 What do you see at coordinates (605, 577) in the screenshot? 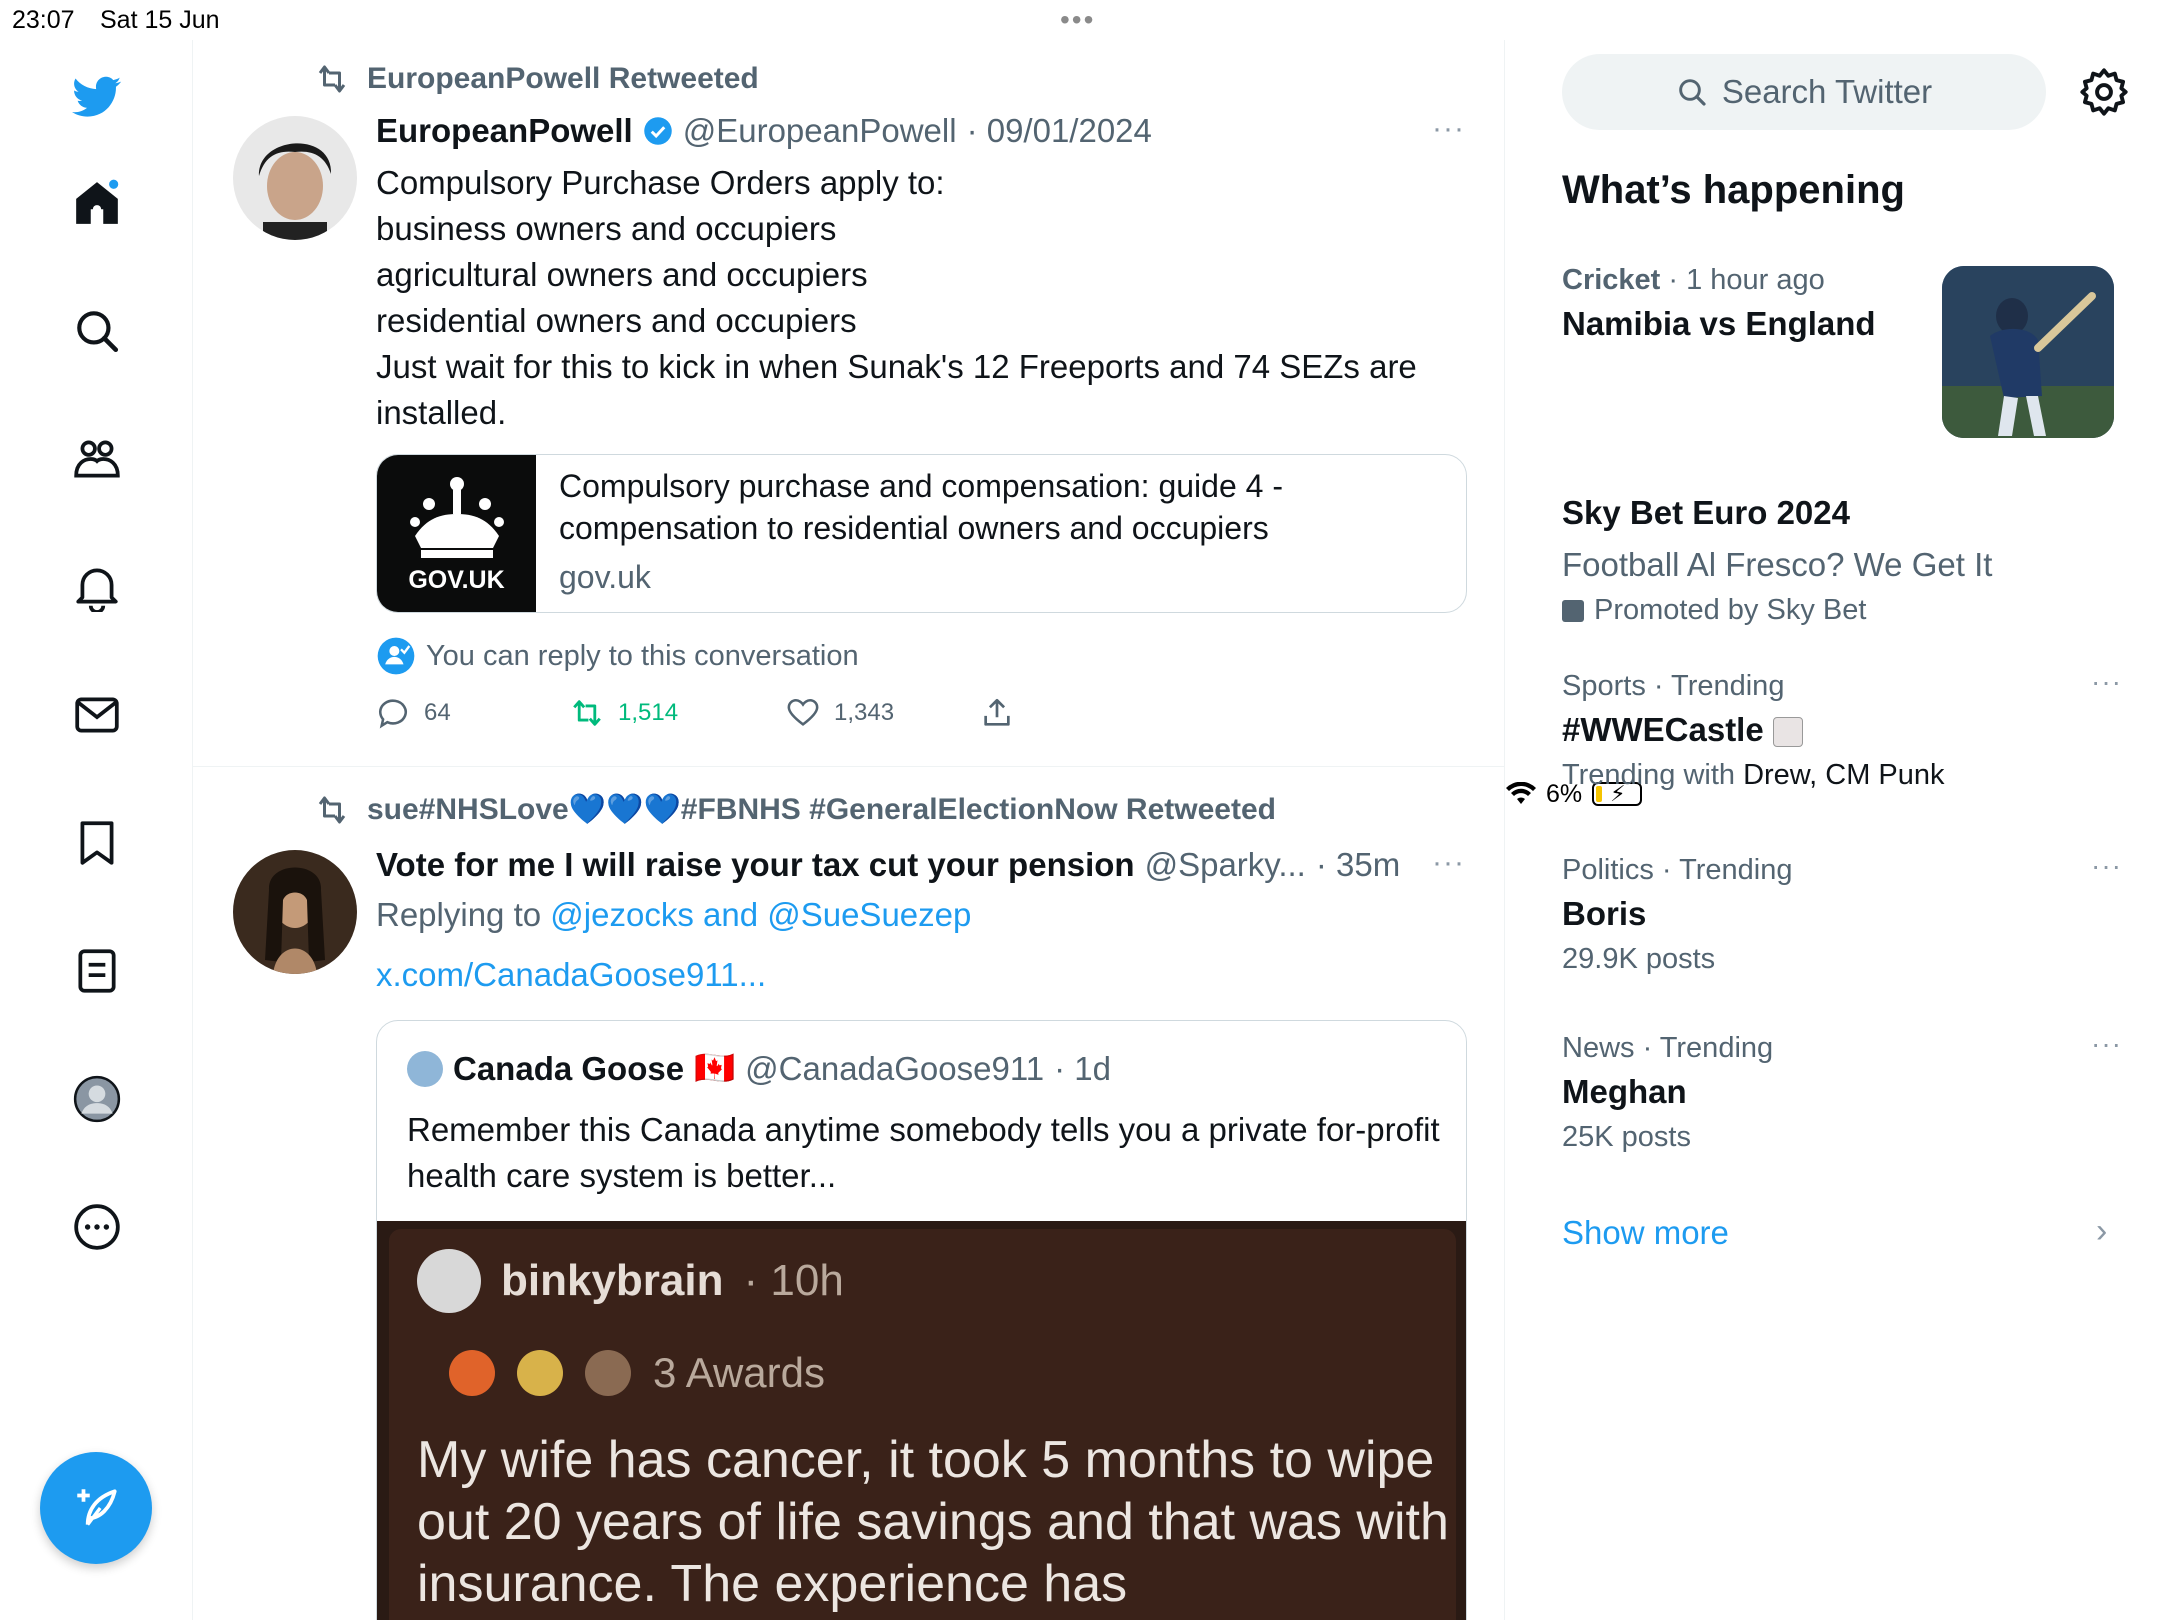
I see `card-domain: gov.uk` at bounding box center [605, 577].